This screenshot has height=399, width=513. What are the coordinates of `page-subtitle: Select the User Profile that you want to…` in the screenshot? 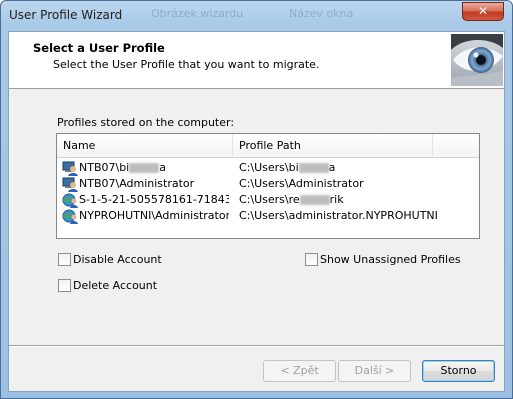 It's located at (186, 64).